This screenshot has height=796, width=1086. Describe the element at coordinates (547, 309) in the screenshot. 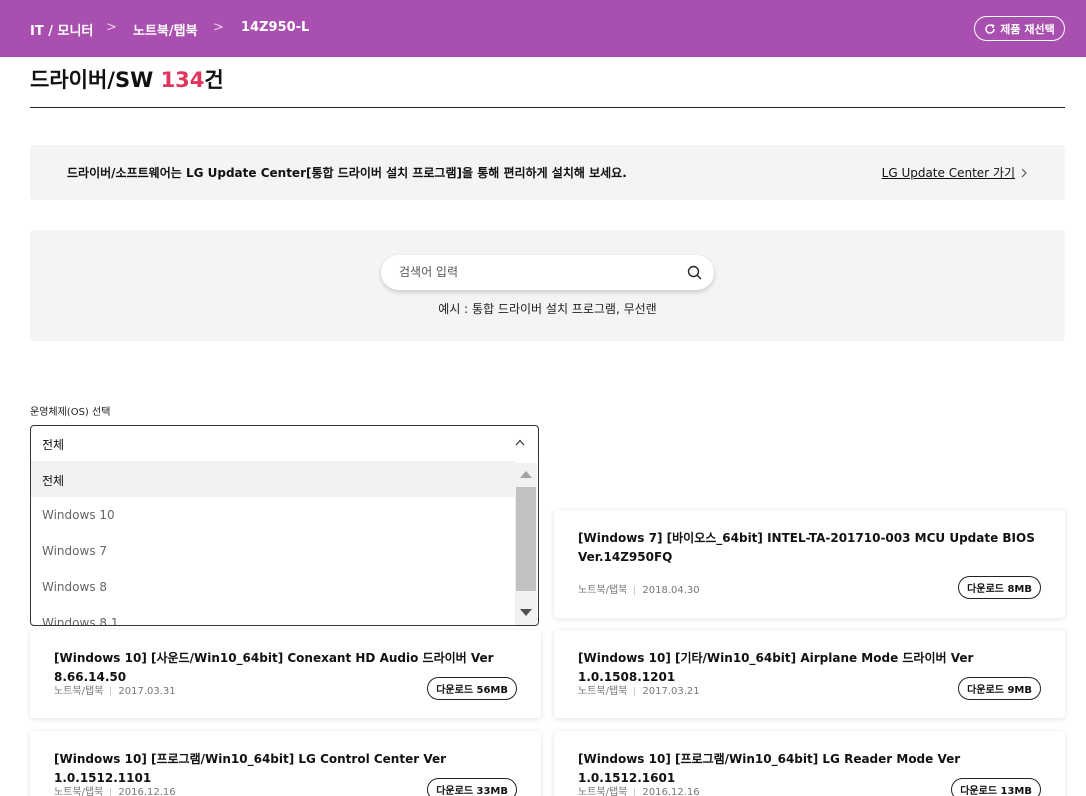

I see `search-example: 예시 : 통합 드라이버 설치 프로그램, 무선랜` at that location.